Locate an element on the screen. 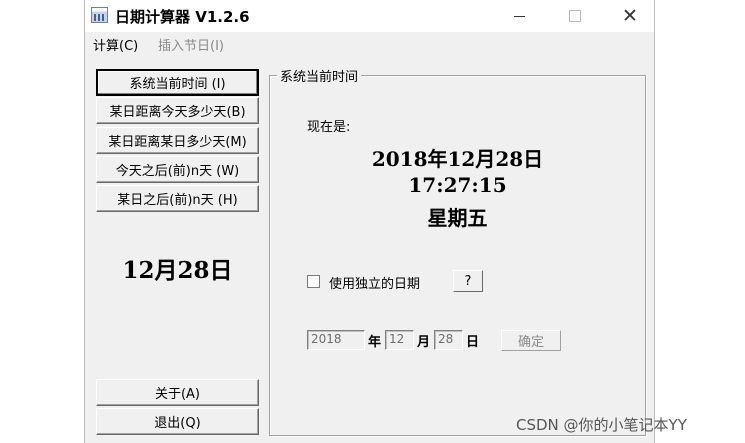  exit-button: 退出(Q) is located at coordinates (177, 421).